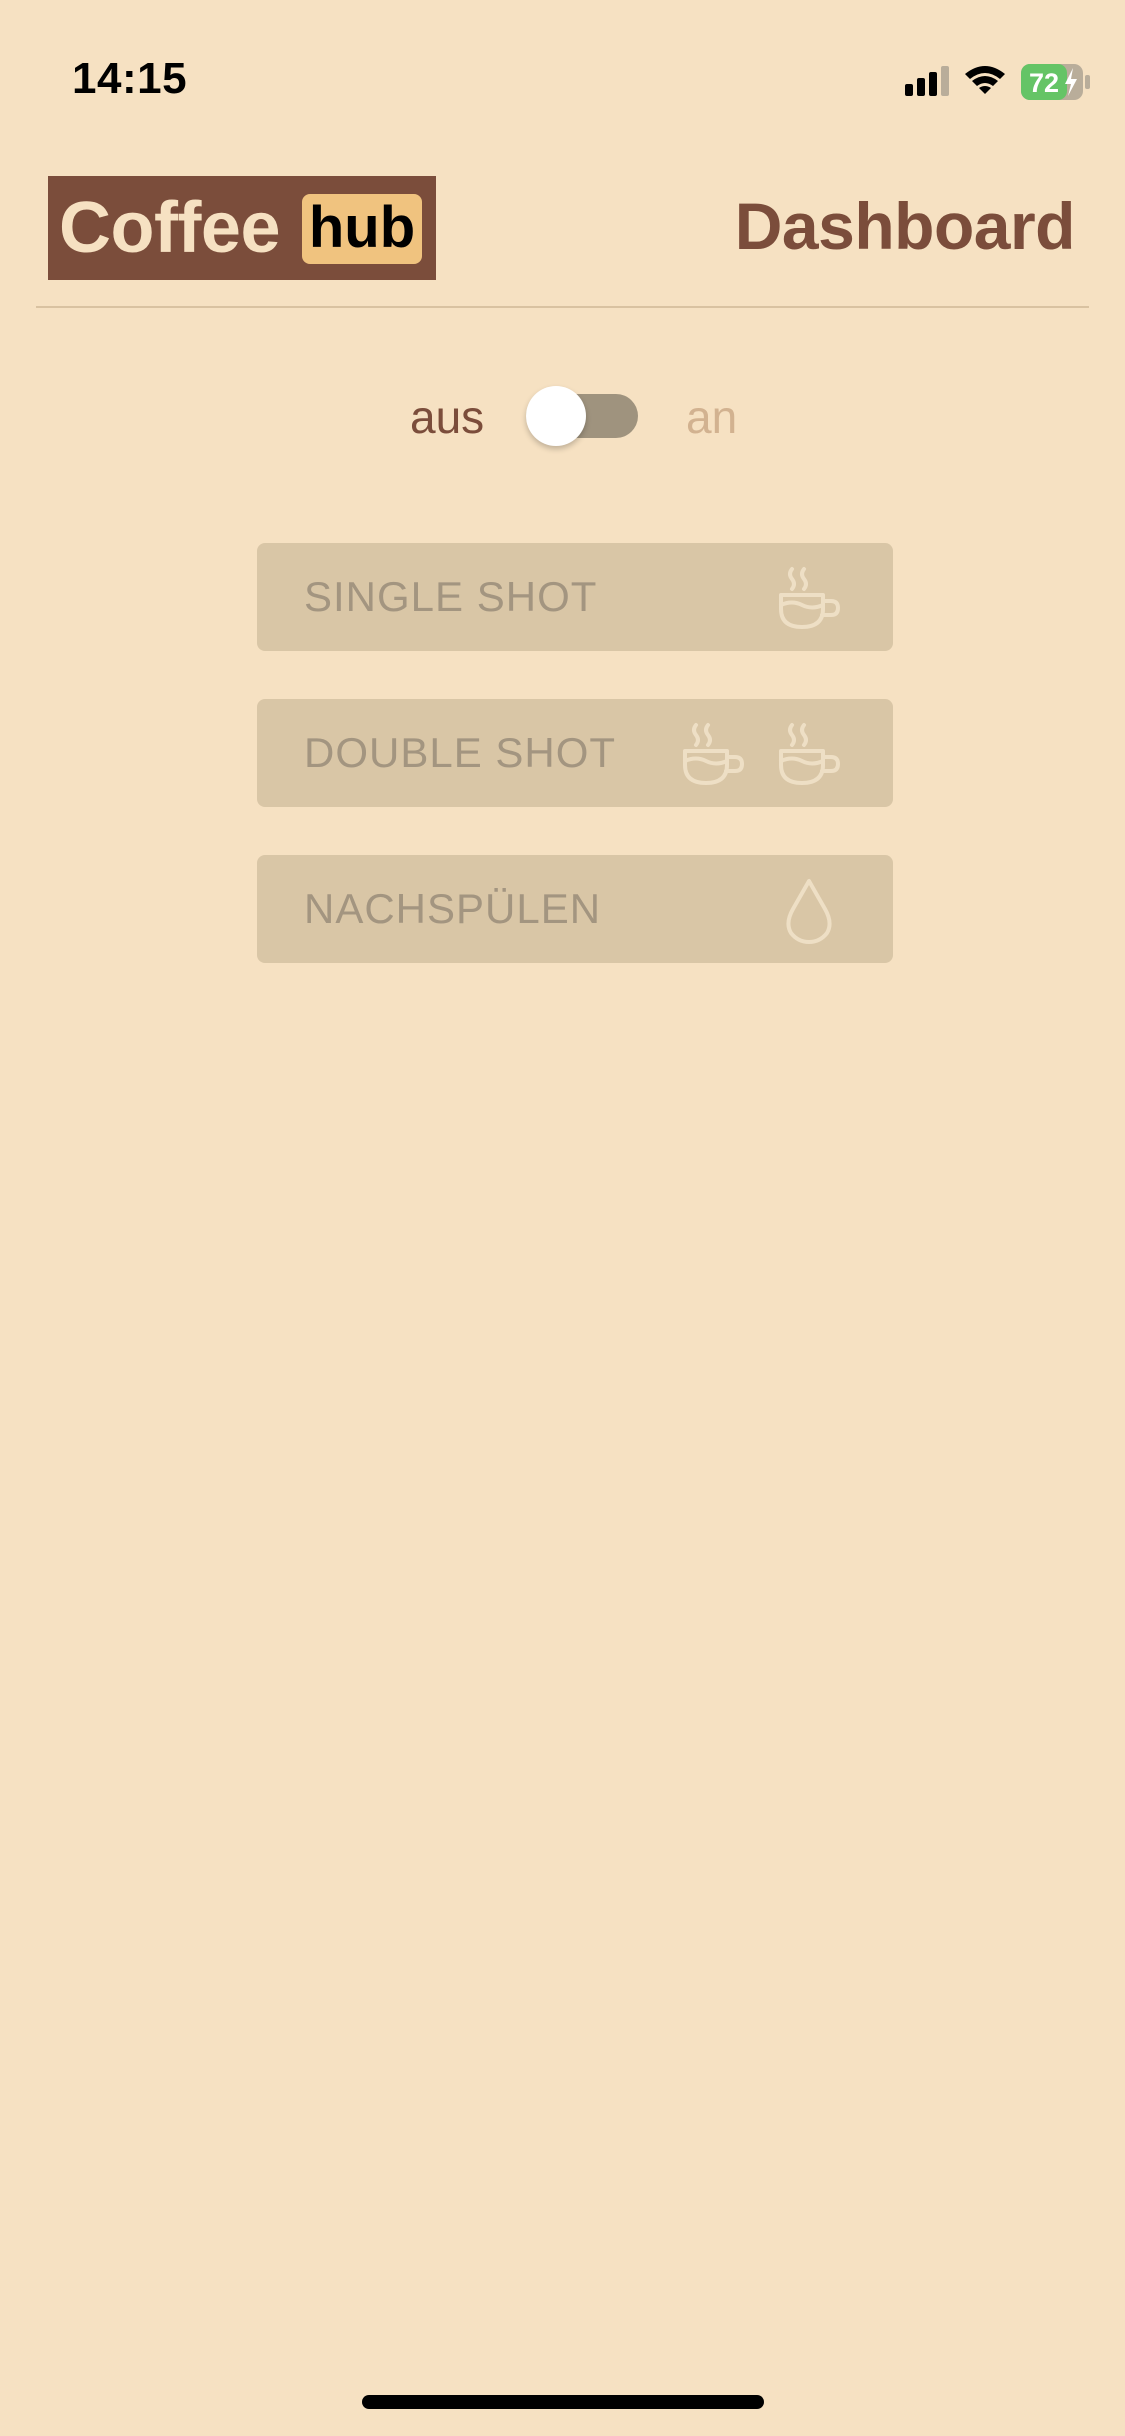 This screenshot has height=2436, width=1125. I want to click on battery-level: 72, so click(1044, 83).